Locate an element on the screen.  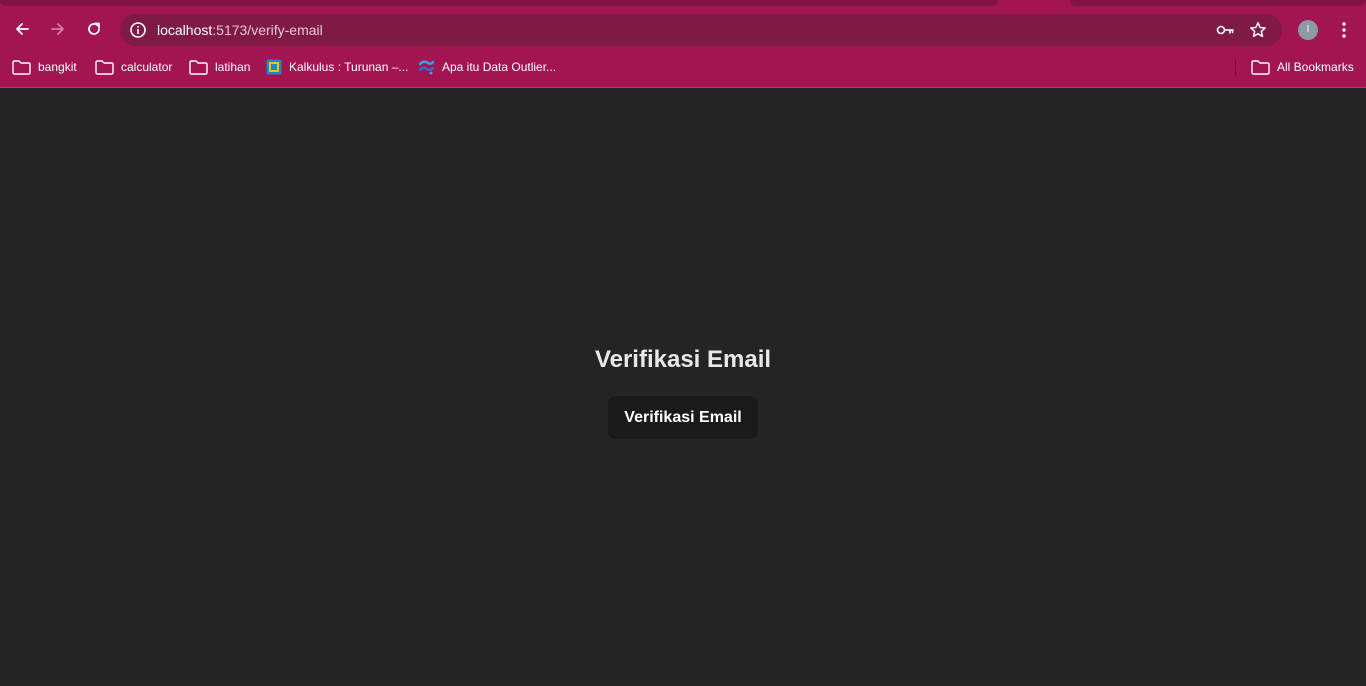
back-arrow-icon is located at coordinates (22, 29).